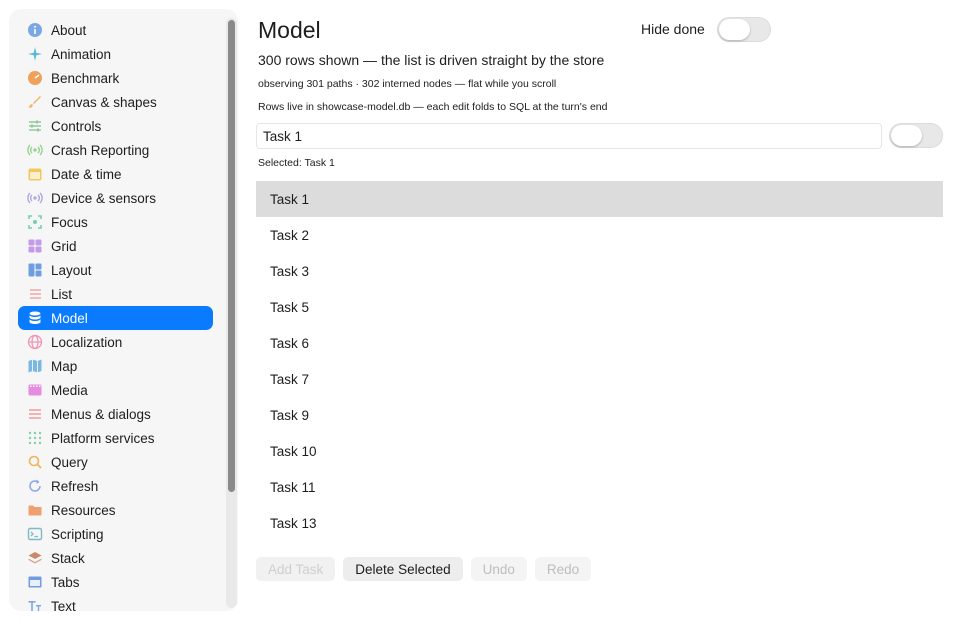  Describe the element at coordinates (296, 569) in the screenshot. I see `add-task-button: Add Task` at that location.